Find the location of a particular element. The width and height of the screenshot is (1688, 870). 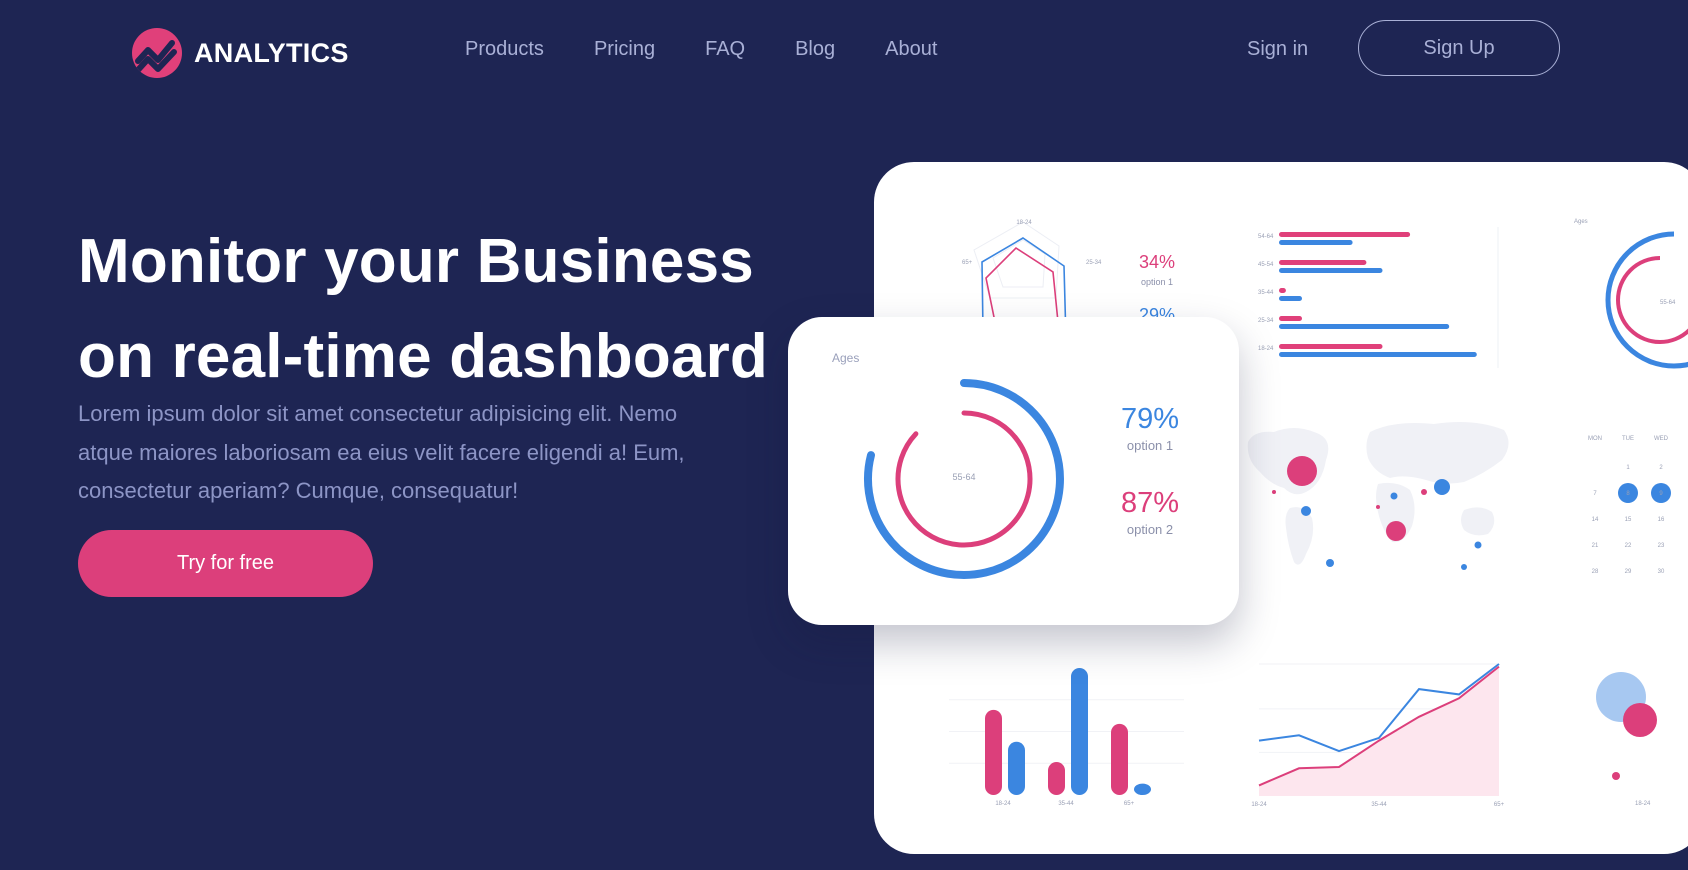

radar-label-left: 65+ is located at coordinates (967, 263).